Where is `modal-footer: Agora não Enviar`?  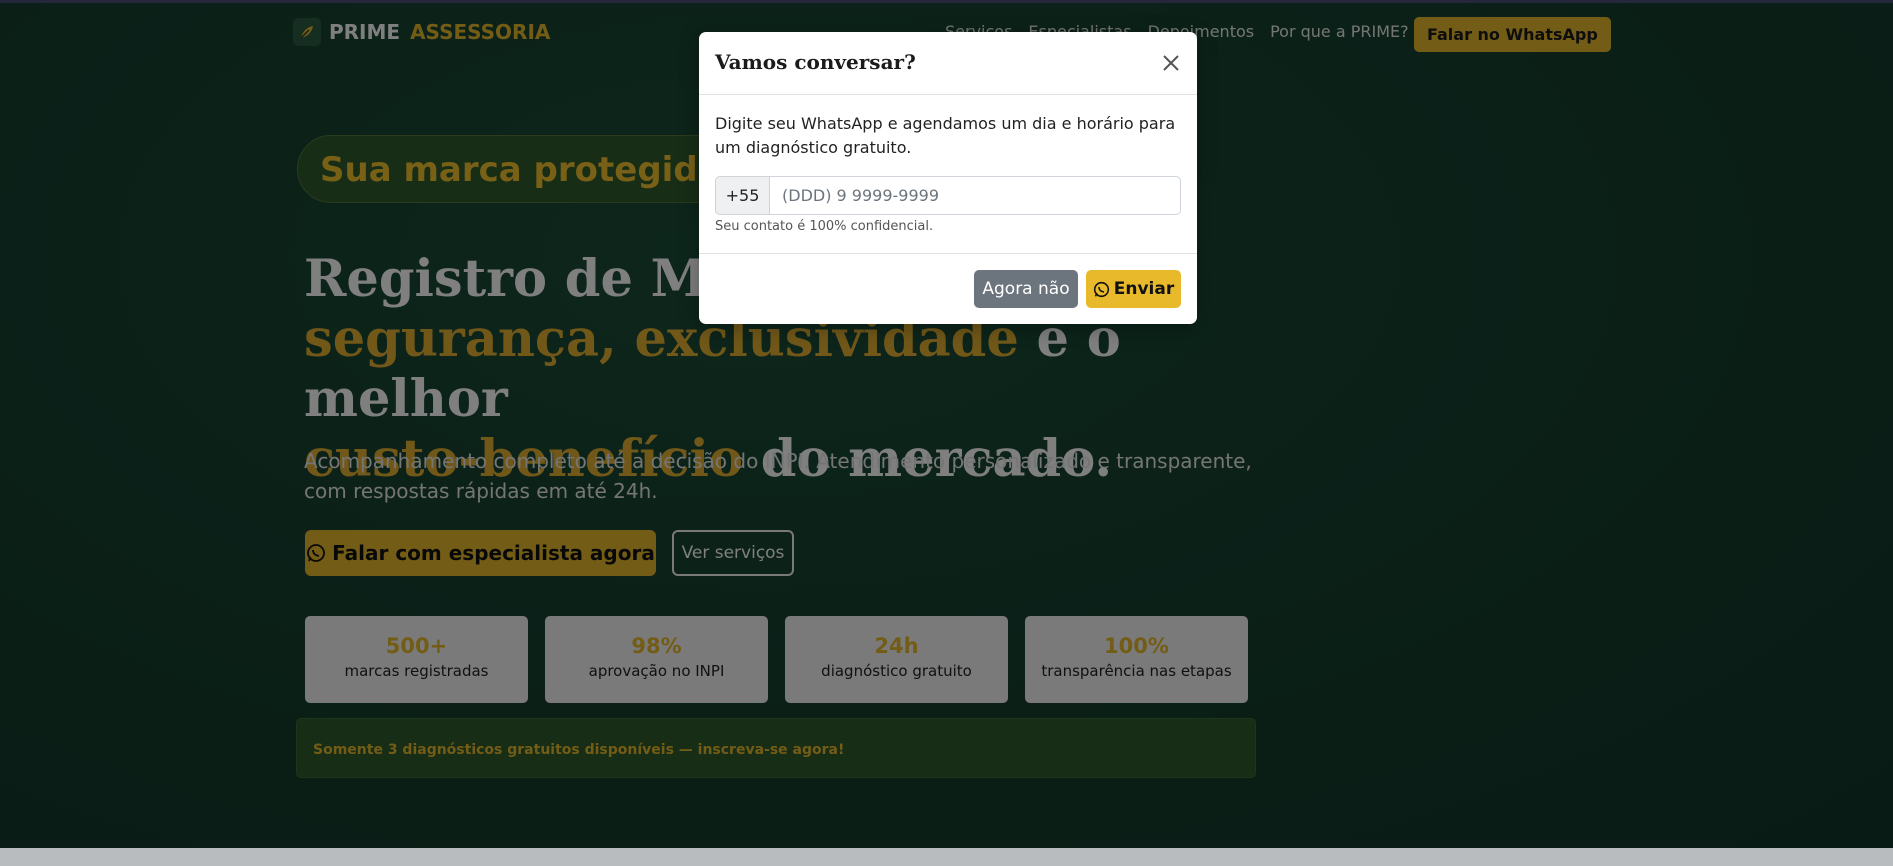 modal-footer: Agora não Enviar is located at coordinates (948, 289).